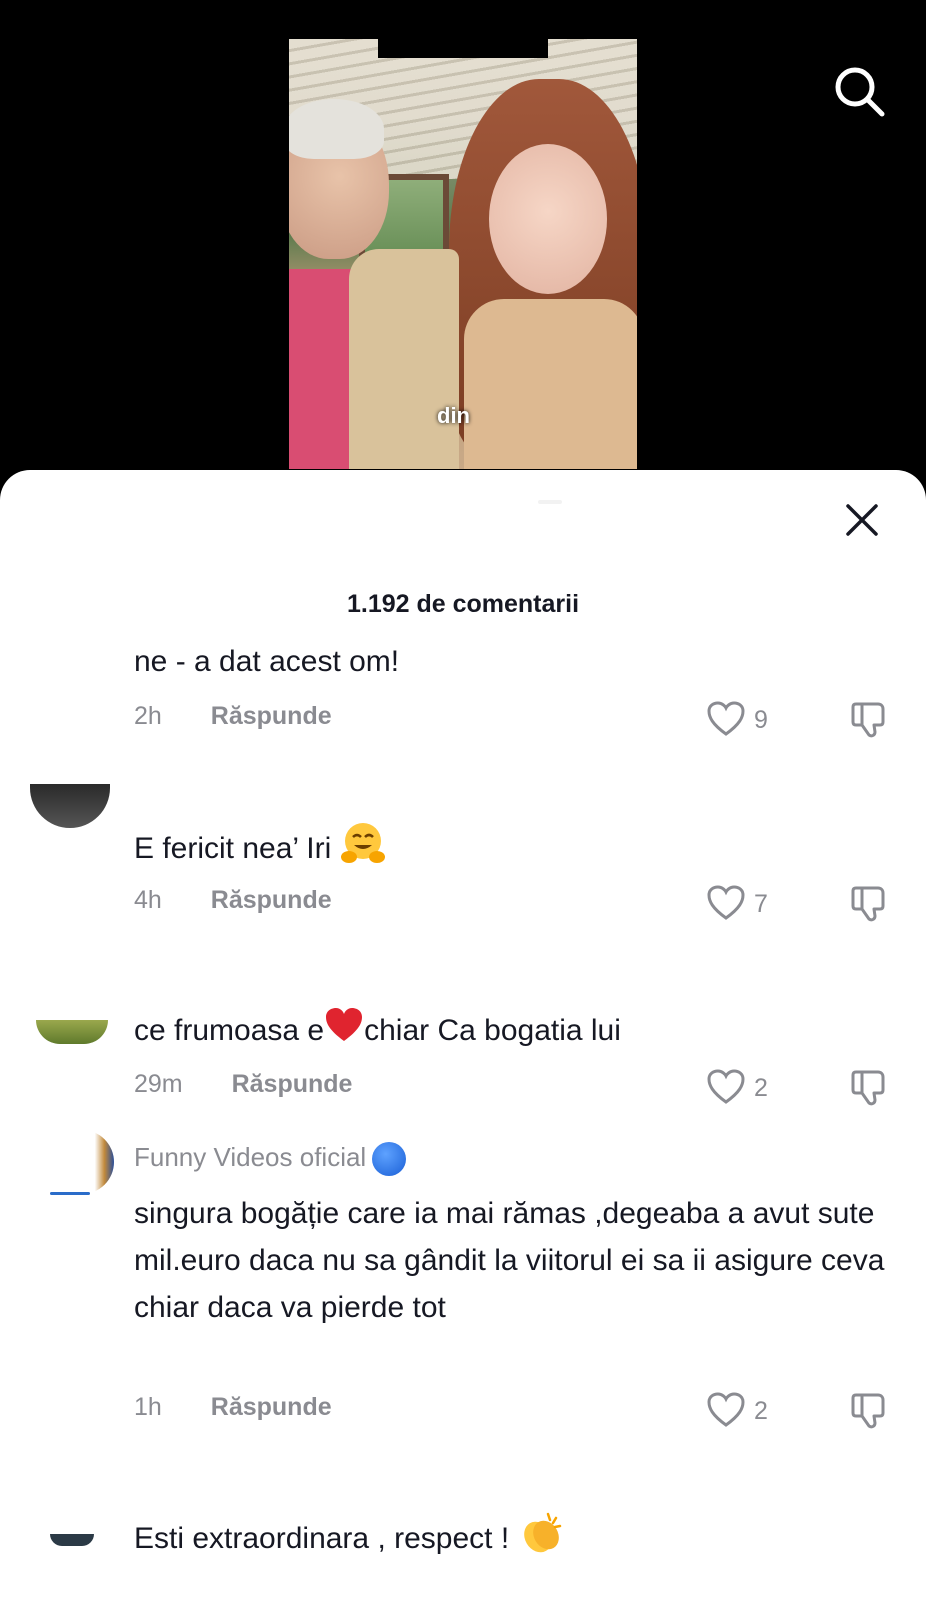 The height and width of the screenshot is (1600, 926). Describe the element at coordinates (463, 604) in the screenshot. I see `comments-count-title: 1.192 de comentarii` at that location.